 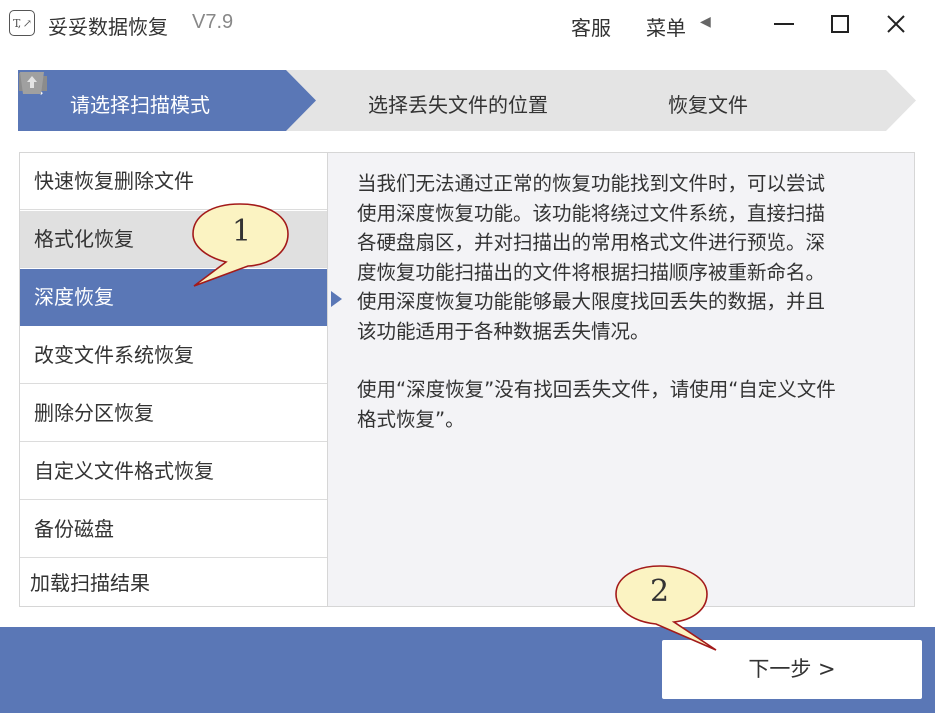 I want to click on mode-item-custom-format-recover: 自定义文件格式恢复, so click(x=173, y=471).